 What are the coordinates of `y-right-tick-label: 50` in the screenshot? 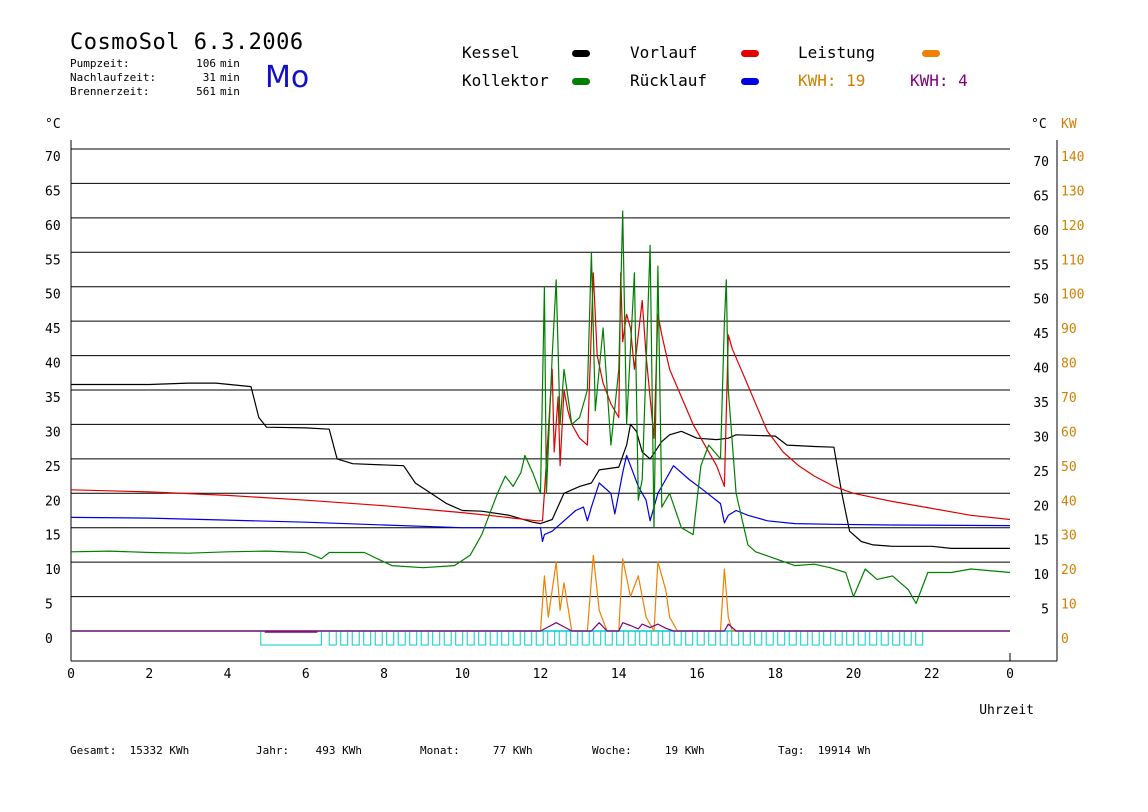 It's located at (1041, 300).